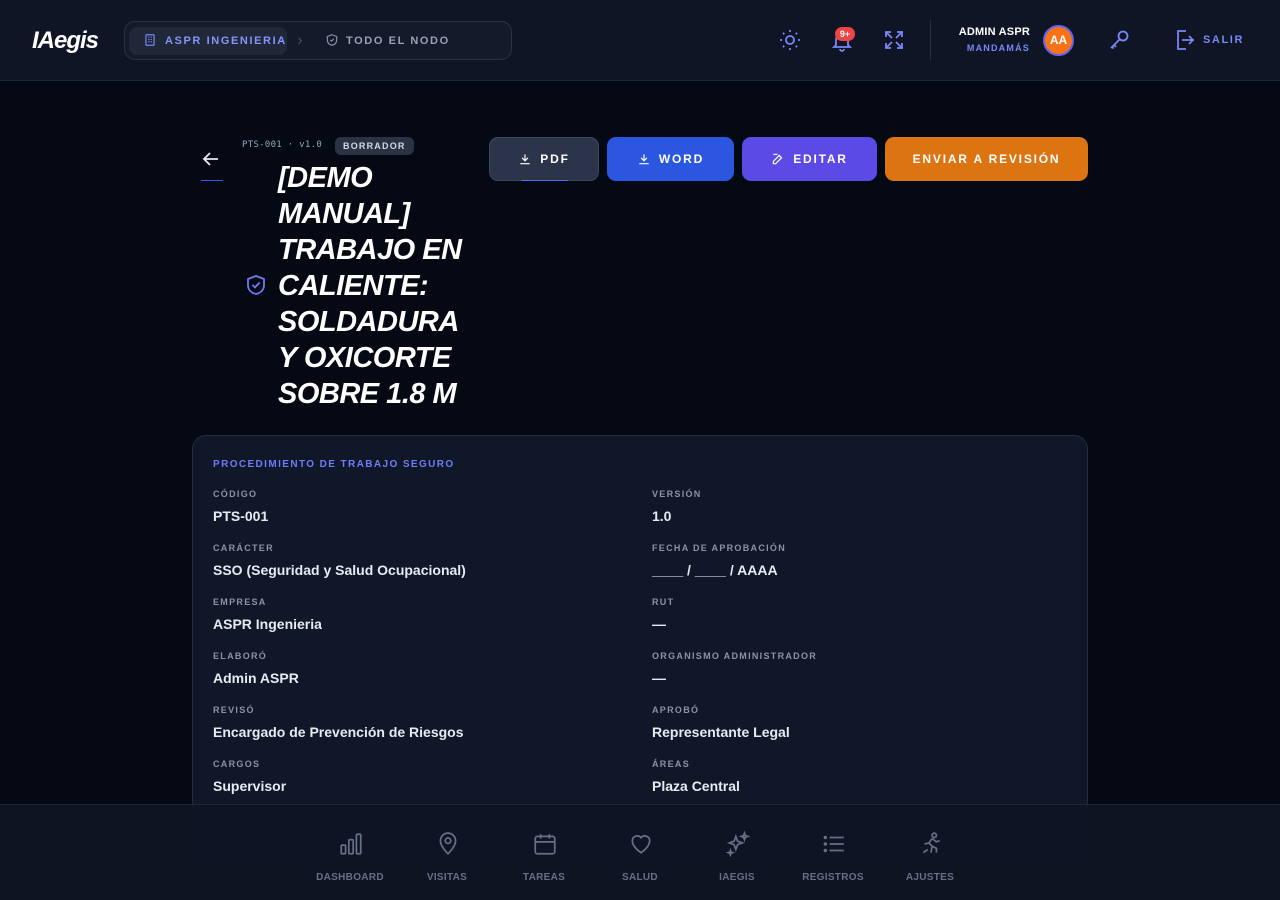 The height and width of the screenshot is (900, 1280). Describe the element at coordinates (715, 570) in the screenshot. I see `field-value-fecha-aprobacion: ____ / ____ / AAAA` at that location.